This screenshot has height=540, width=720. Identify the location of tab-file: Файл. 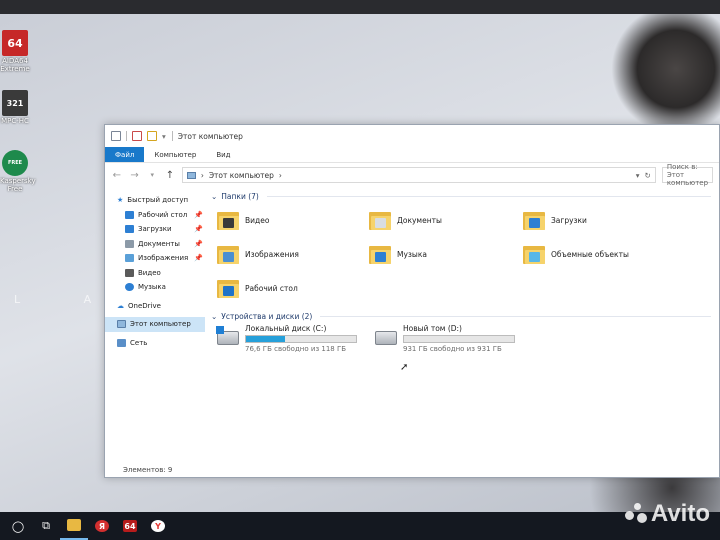
(125, 154).